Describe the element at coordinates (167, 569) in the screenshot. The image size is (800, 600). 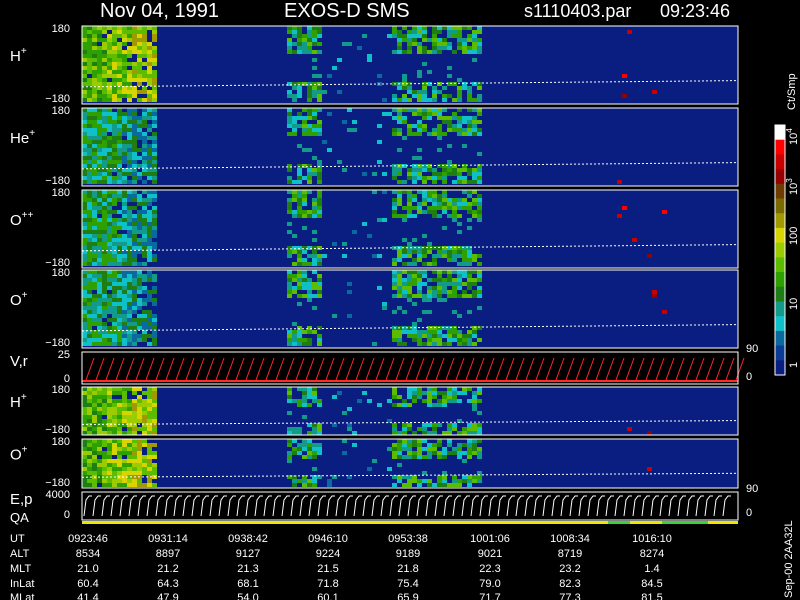
I see `row-value: 21.2` at that location.